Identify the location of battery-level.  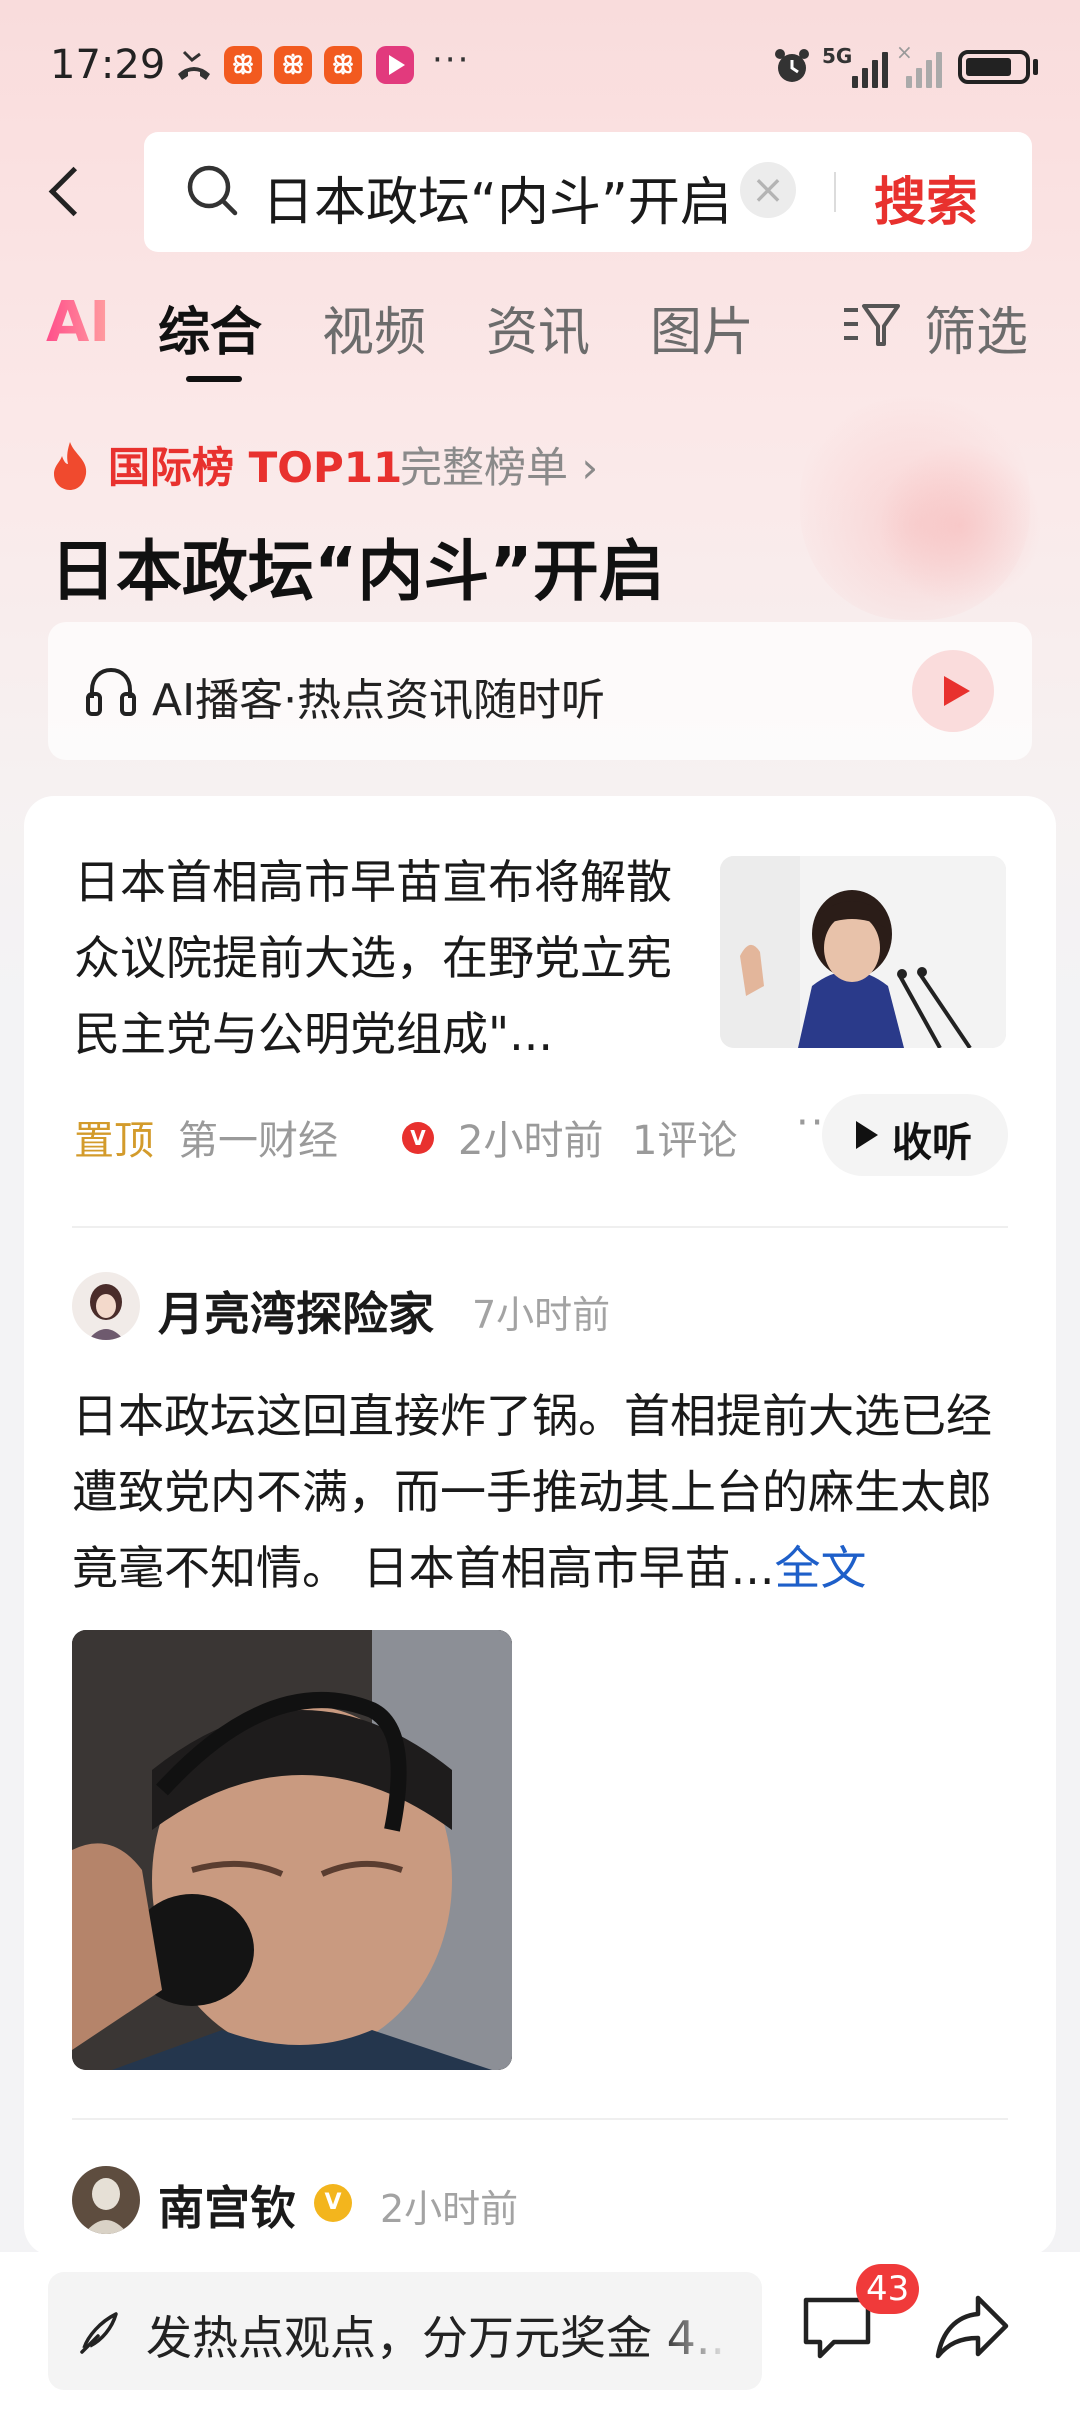
(988, 67).